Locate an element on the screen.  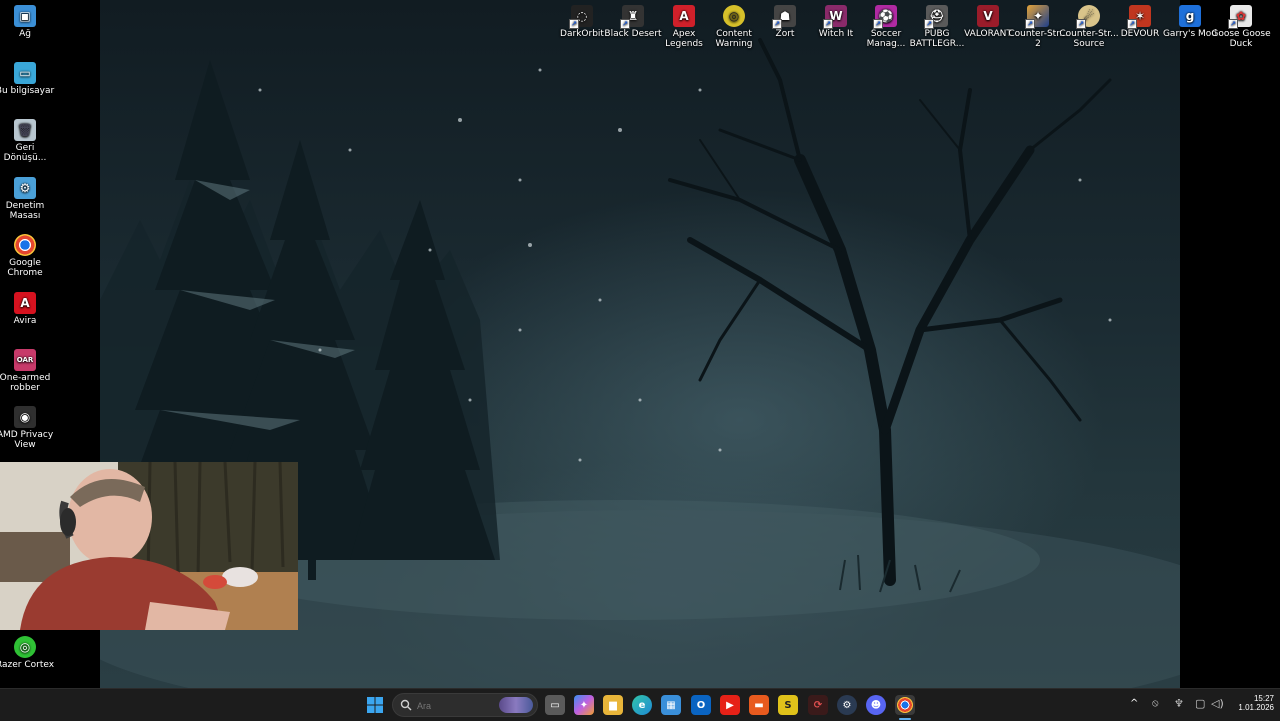
desktop-icon-amd-privacy-view: ◉ AMD Privacy View is located at coordinates (27, 428).